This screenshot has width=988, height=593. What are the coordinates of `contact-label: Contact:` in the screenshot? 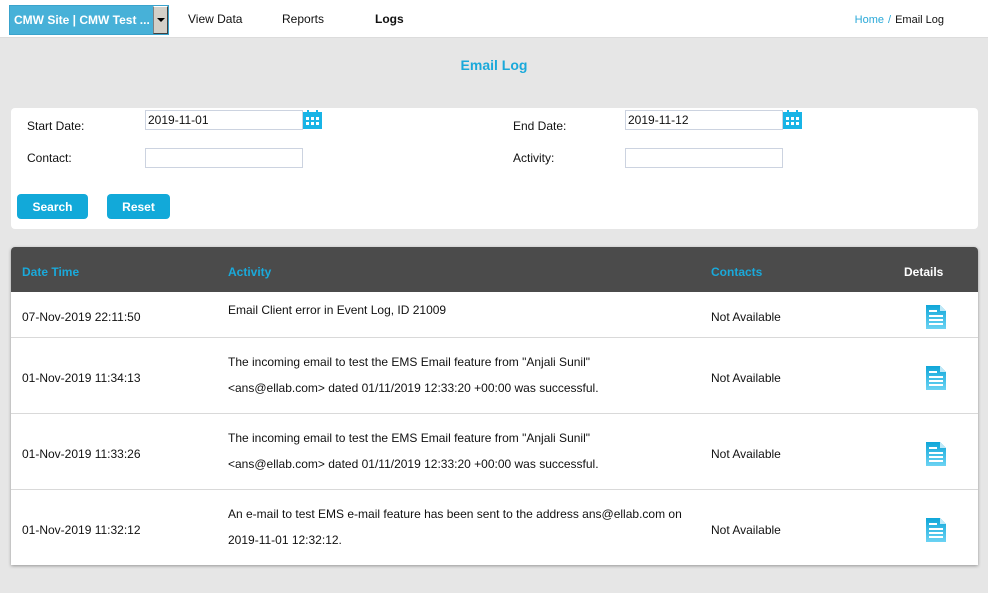 It's located at (49, 158).